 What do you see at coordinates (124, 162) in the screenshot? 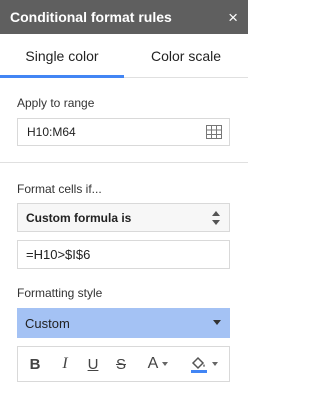
I see `section-divider` at bounding box center [124, 162].